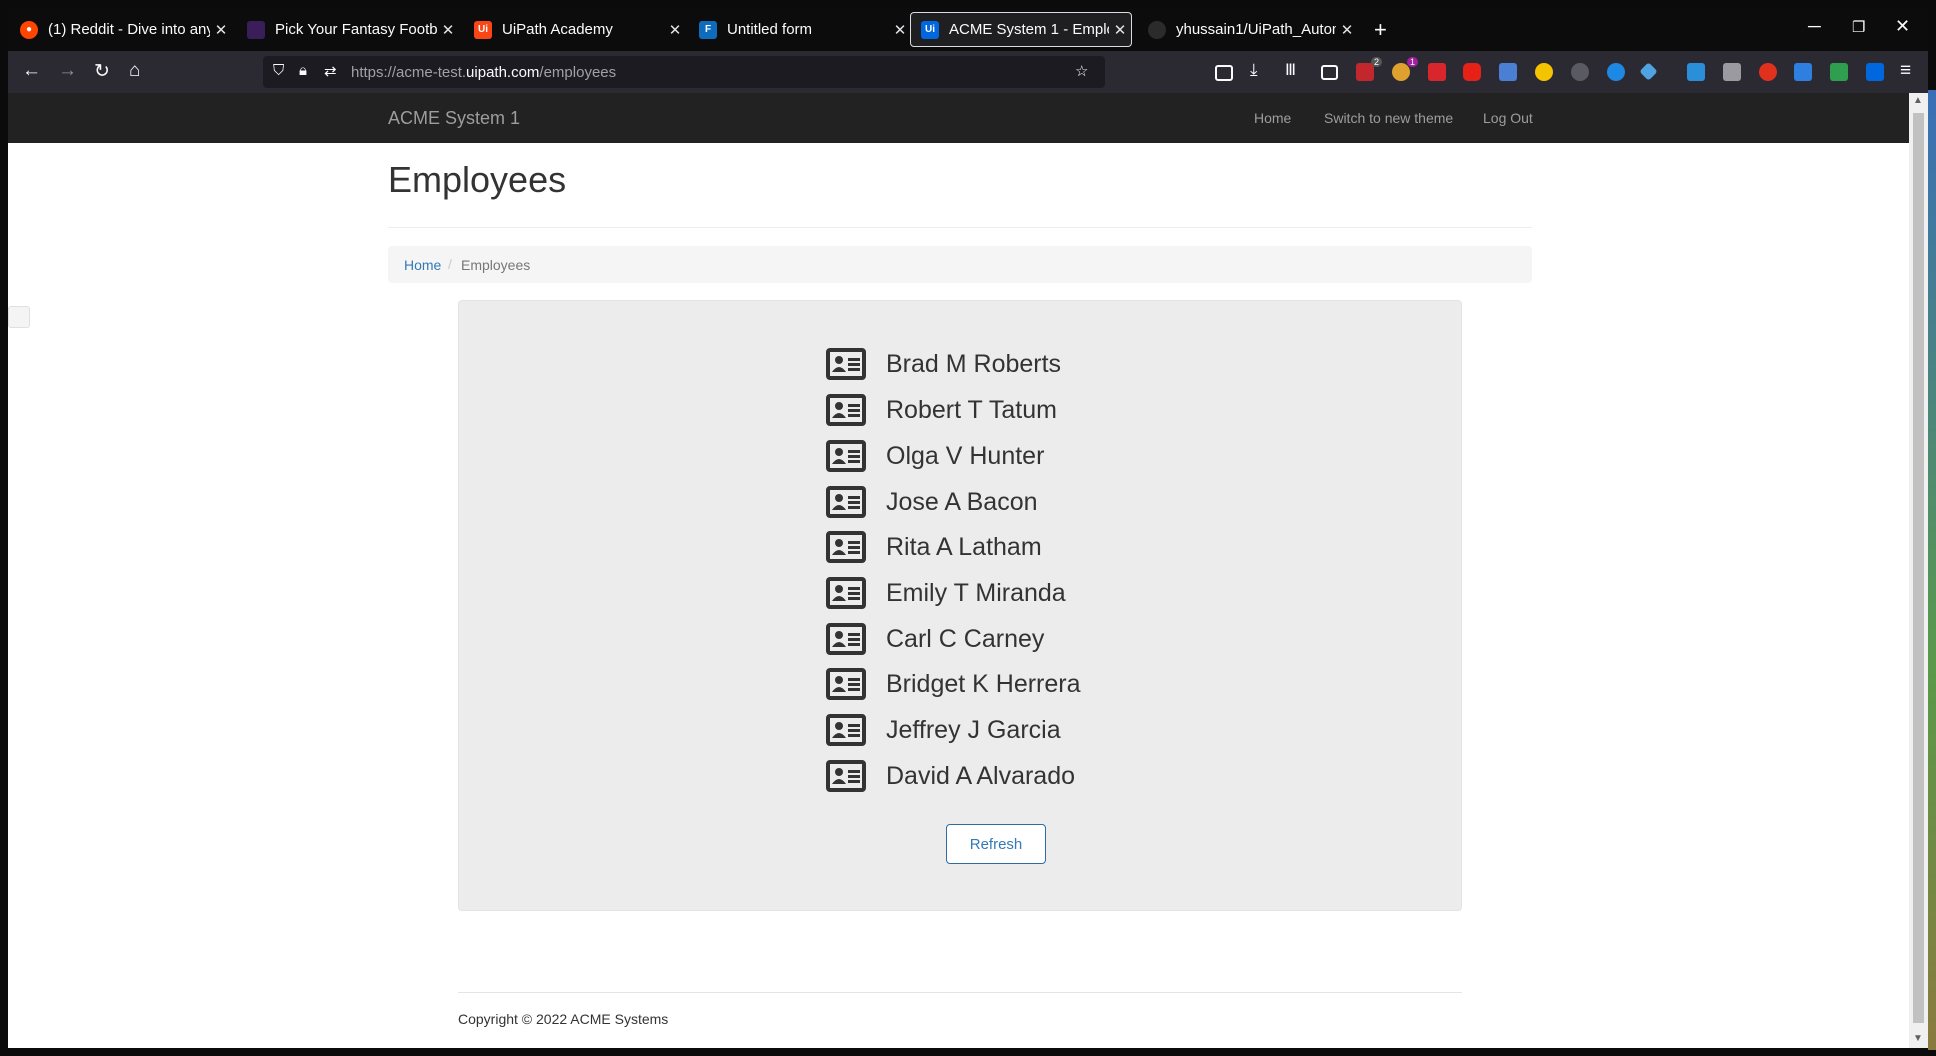 The width and height of the screenshot is (1936, 1056). What do you see at coordinates (503, 72) in the screenshot?
I see `url-domain: uipath.com` at bounding box center [503, 72].